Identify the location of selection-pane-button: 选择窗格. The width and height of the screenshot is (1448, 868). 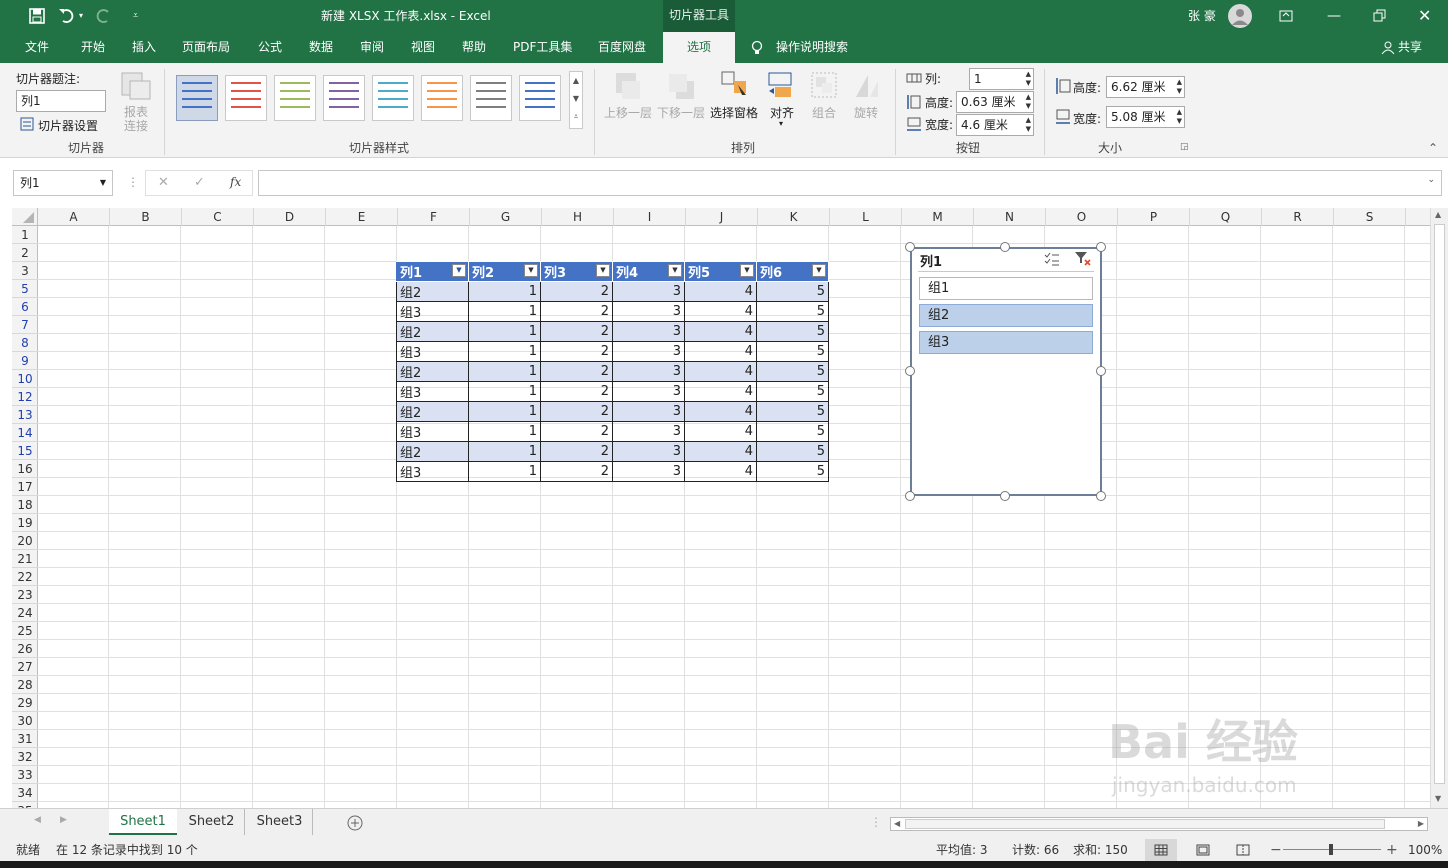
(734, 112).